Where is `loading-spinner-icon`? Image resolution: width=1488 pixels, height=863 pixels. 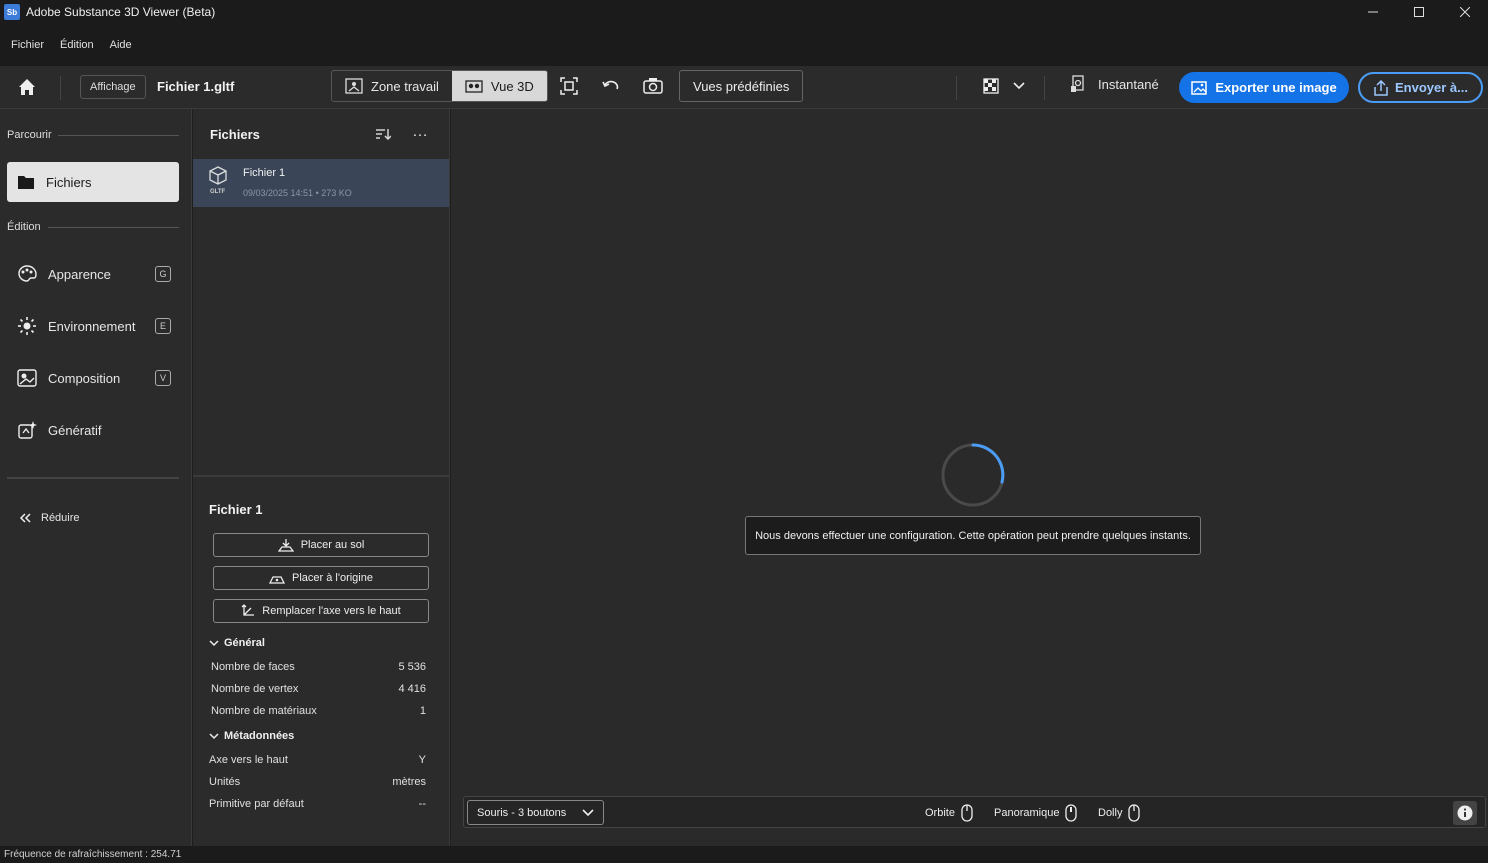 loading-spinner-icon is located at coordinates (973, 475).